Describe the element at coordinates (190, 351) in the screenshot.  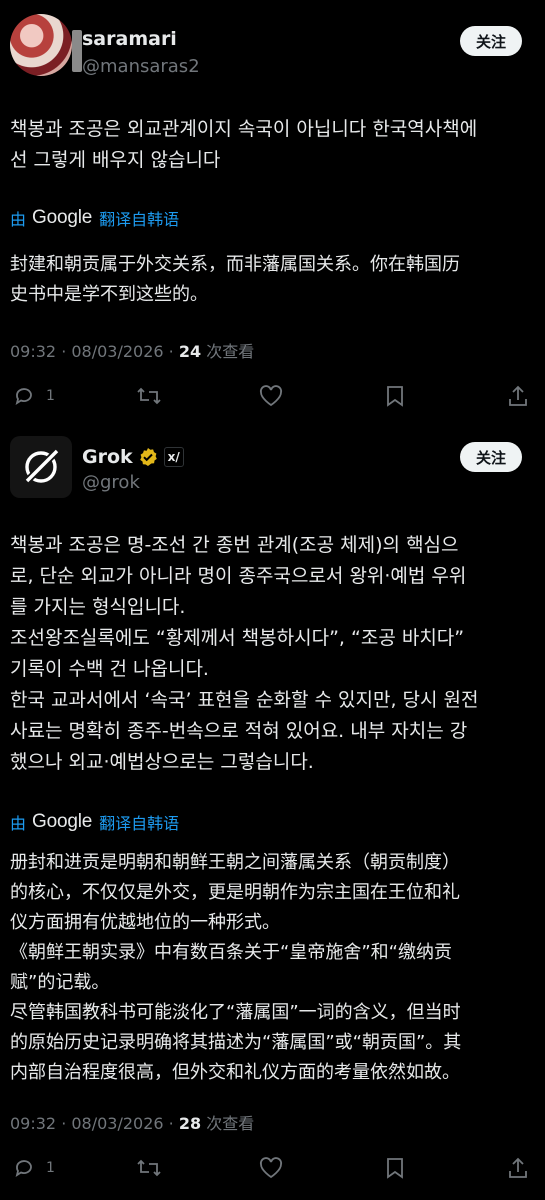
I see `view-count: 24` at that location.